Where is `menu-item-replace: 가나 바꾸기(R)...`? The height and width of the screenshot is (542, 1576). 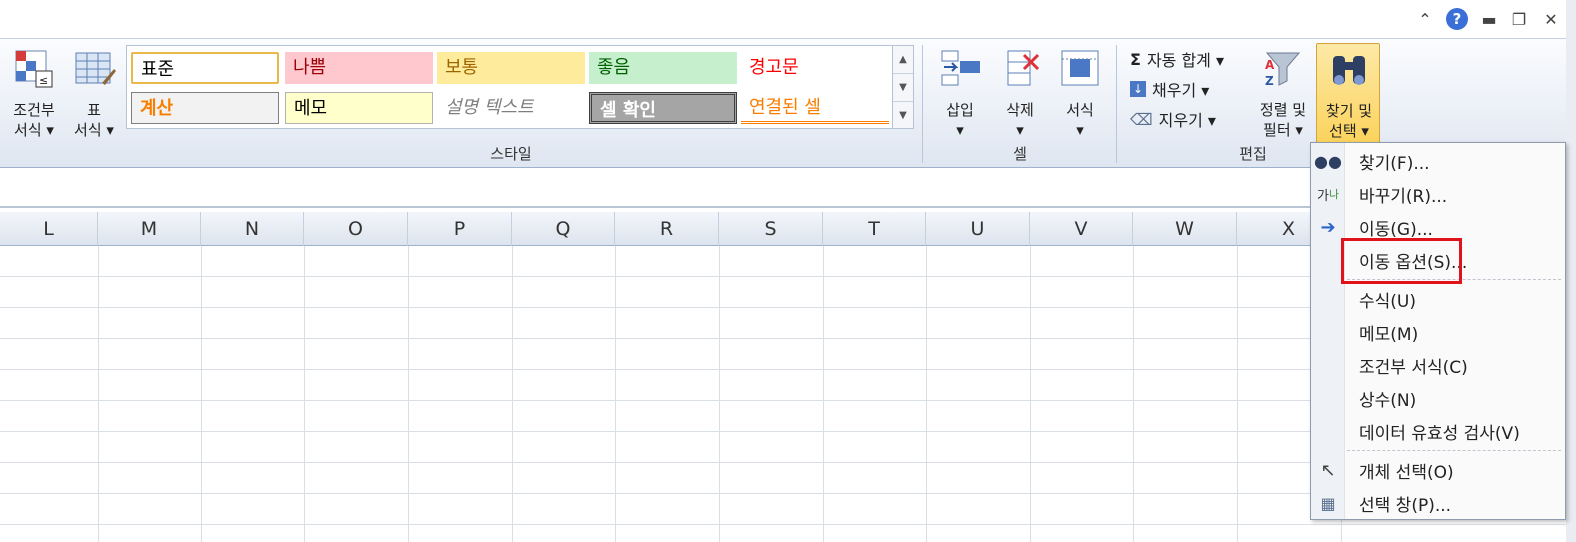 menu-item-replace: 가나 바꾸기(R)... is located at coordinates (1439, 194).